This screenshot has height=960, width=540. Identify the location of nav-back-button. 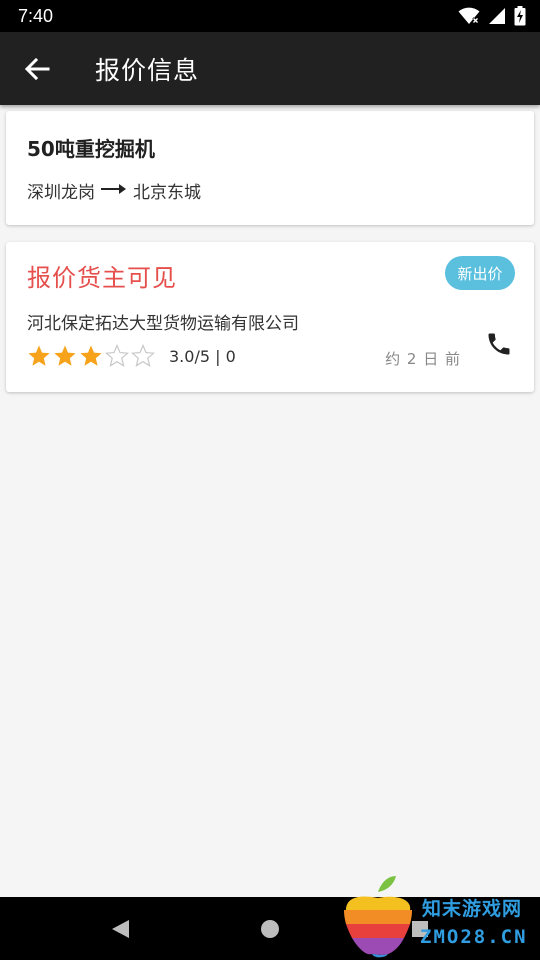
(120, 929).